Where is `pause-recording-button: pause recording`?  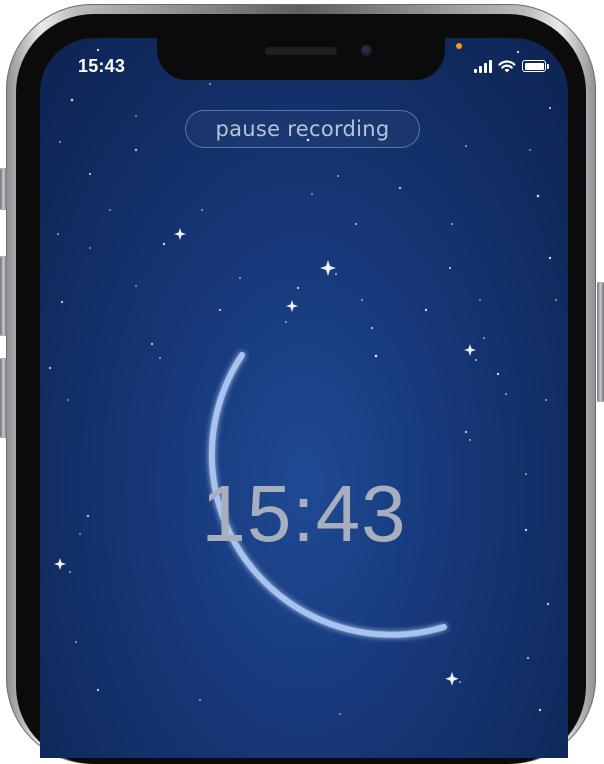
pause-recording-button: pause recording is located at coordinates (302, 129).